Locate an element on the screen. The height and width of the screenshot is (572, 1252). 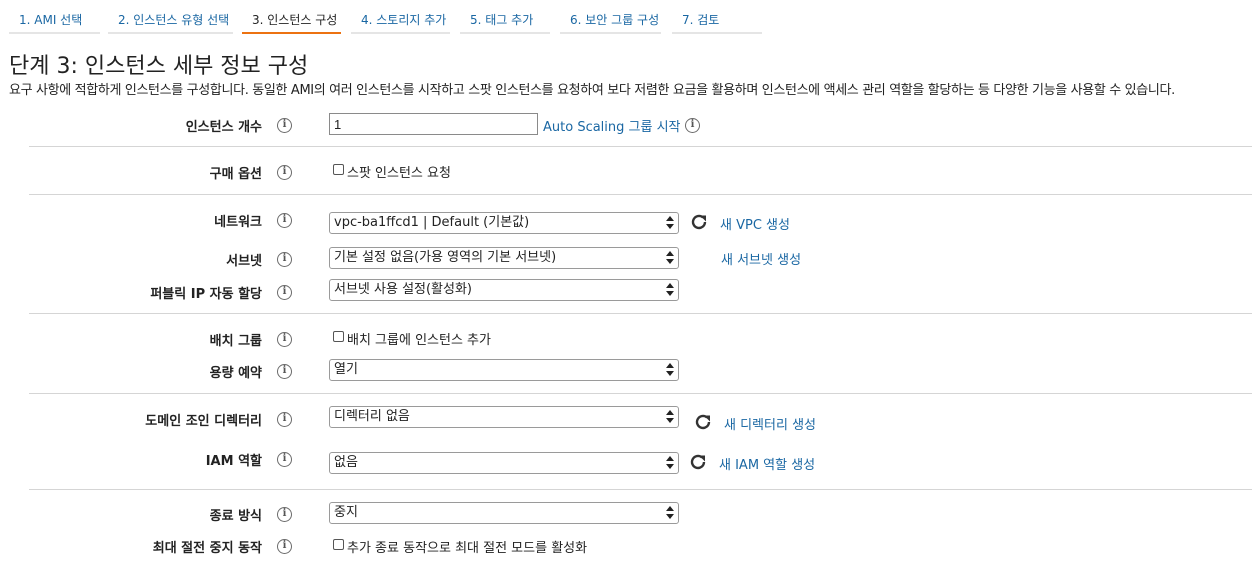
create-subnet-link: 새 서브넷 생성 is located at coordinates (761, 258).